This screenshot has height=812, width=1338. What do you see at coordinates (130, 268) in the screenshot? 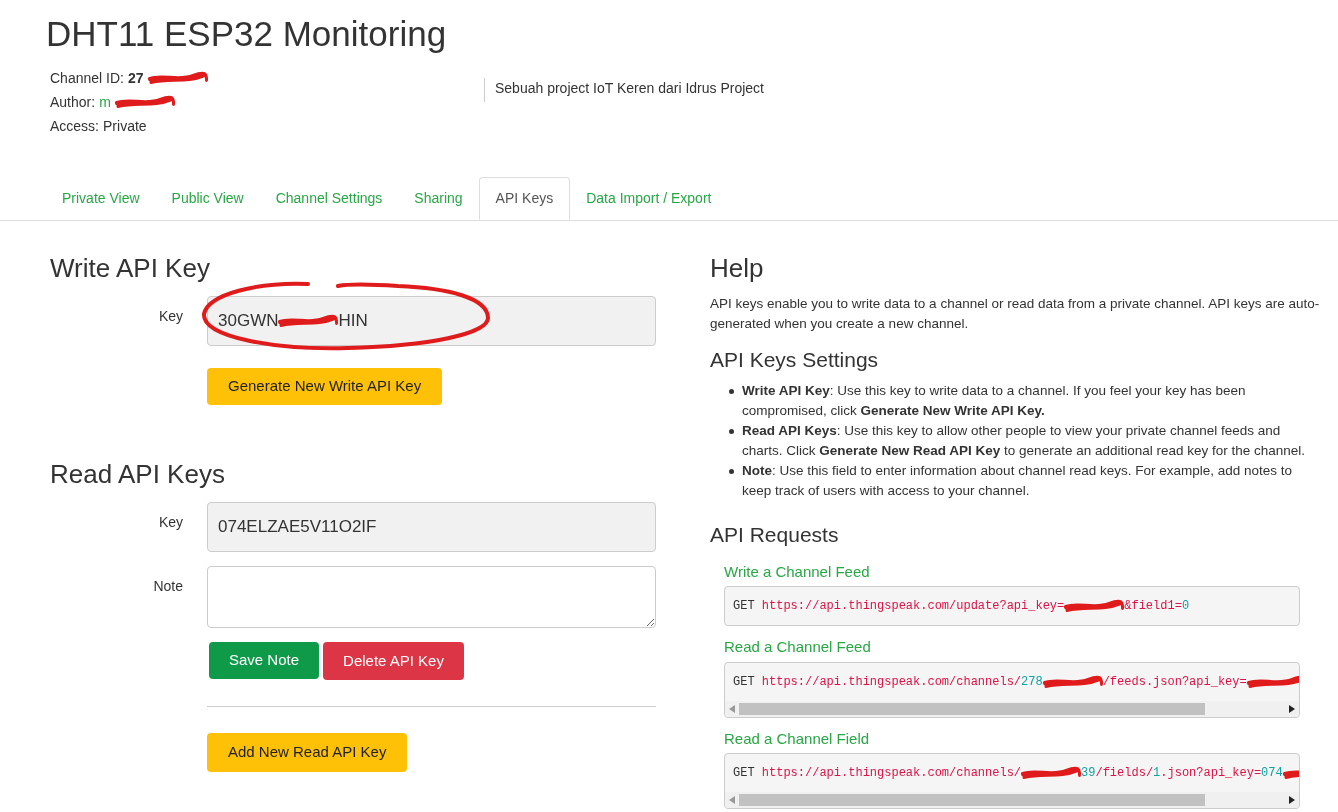
I see `section-heading: Write API Key` at bounding box center [130, 268].